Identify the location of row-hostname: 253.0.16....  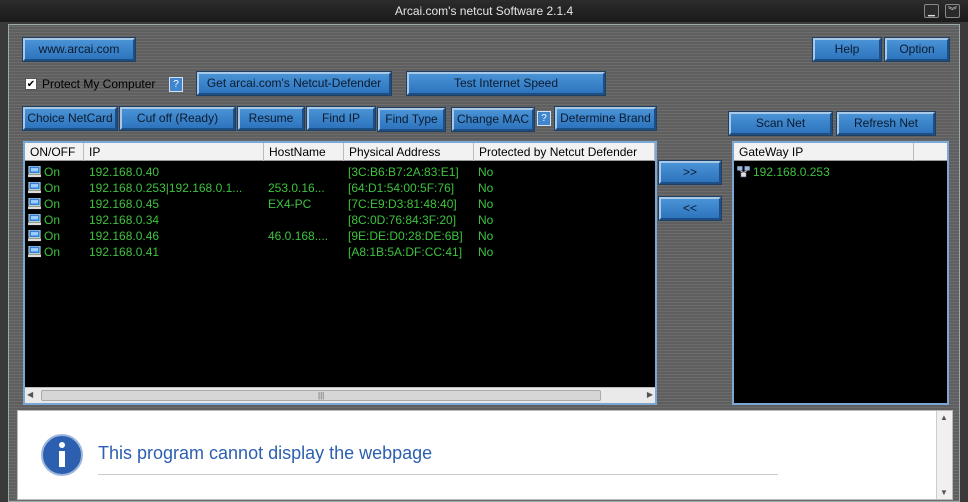
(296, 188).